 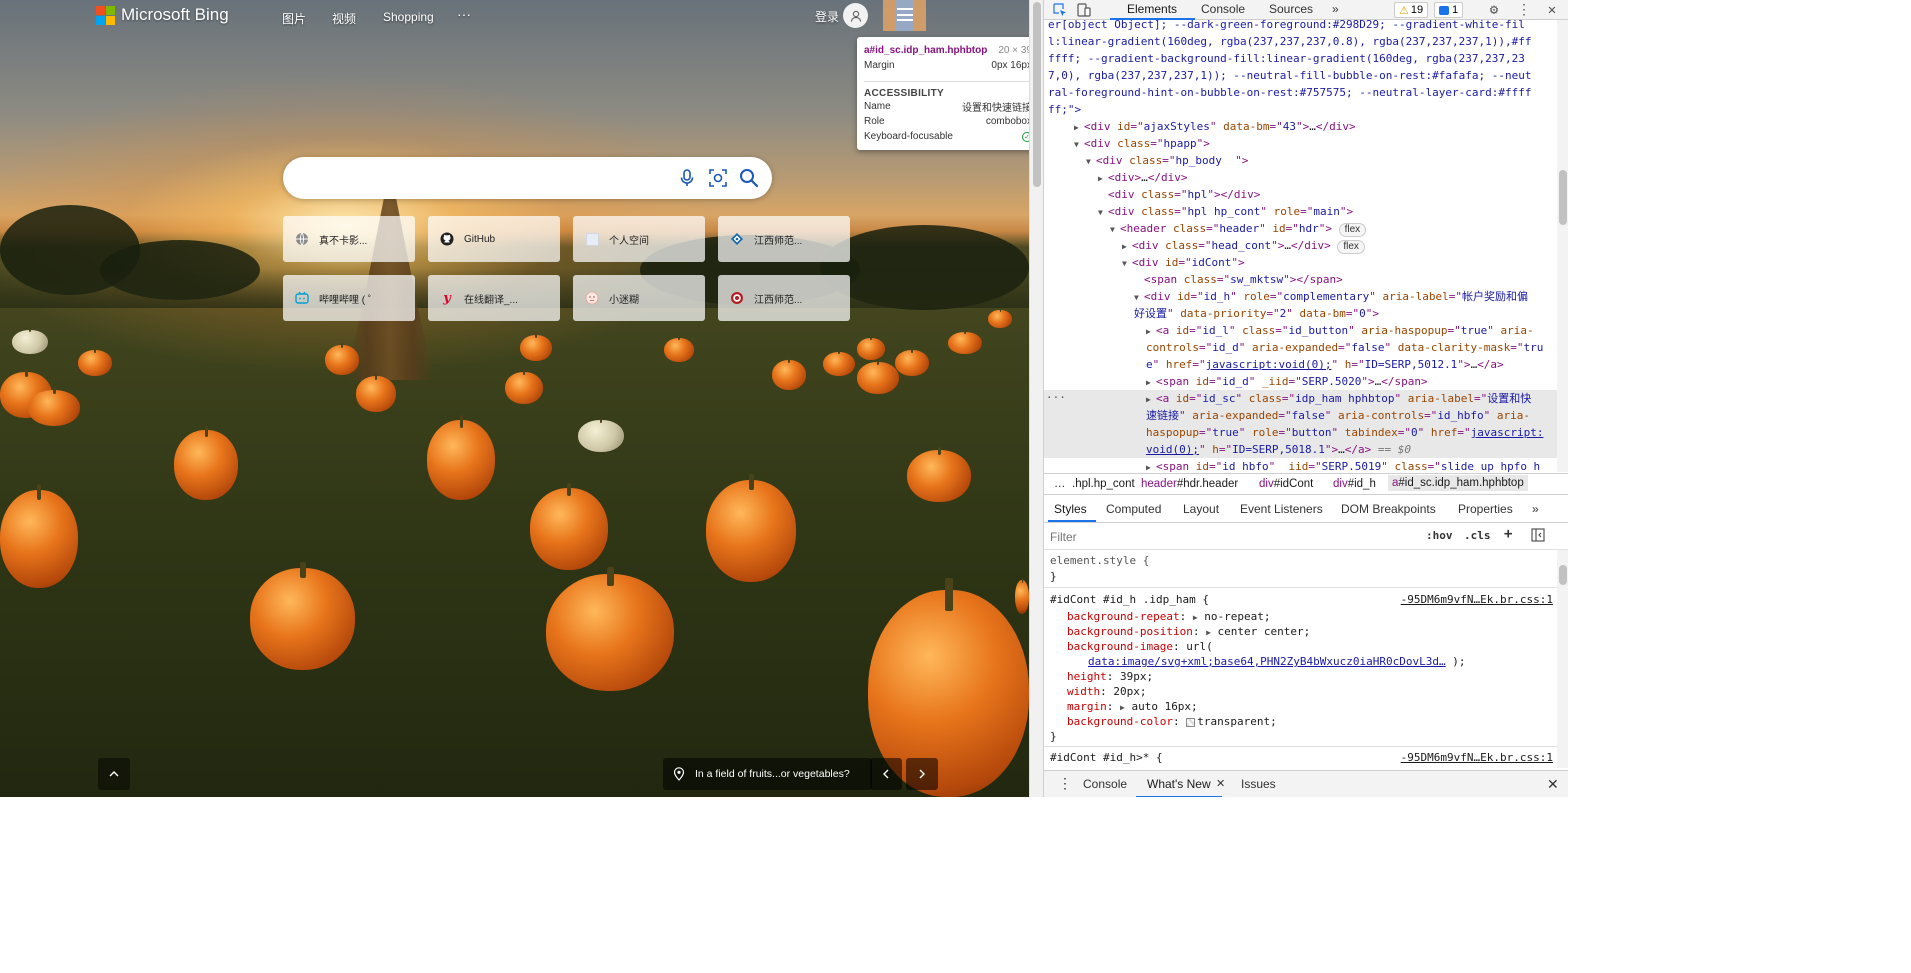 What do you see at coordinates (486, 178) in the screenshot?
I see `search-input` at bounding box center [486, 178].